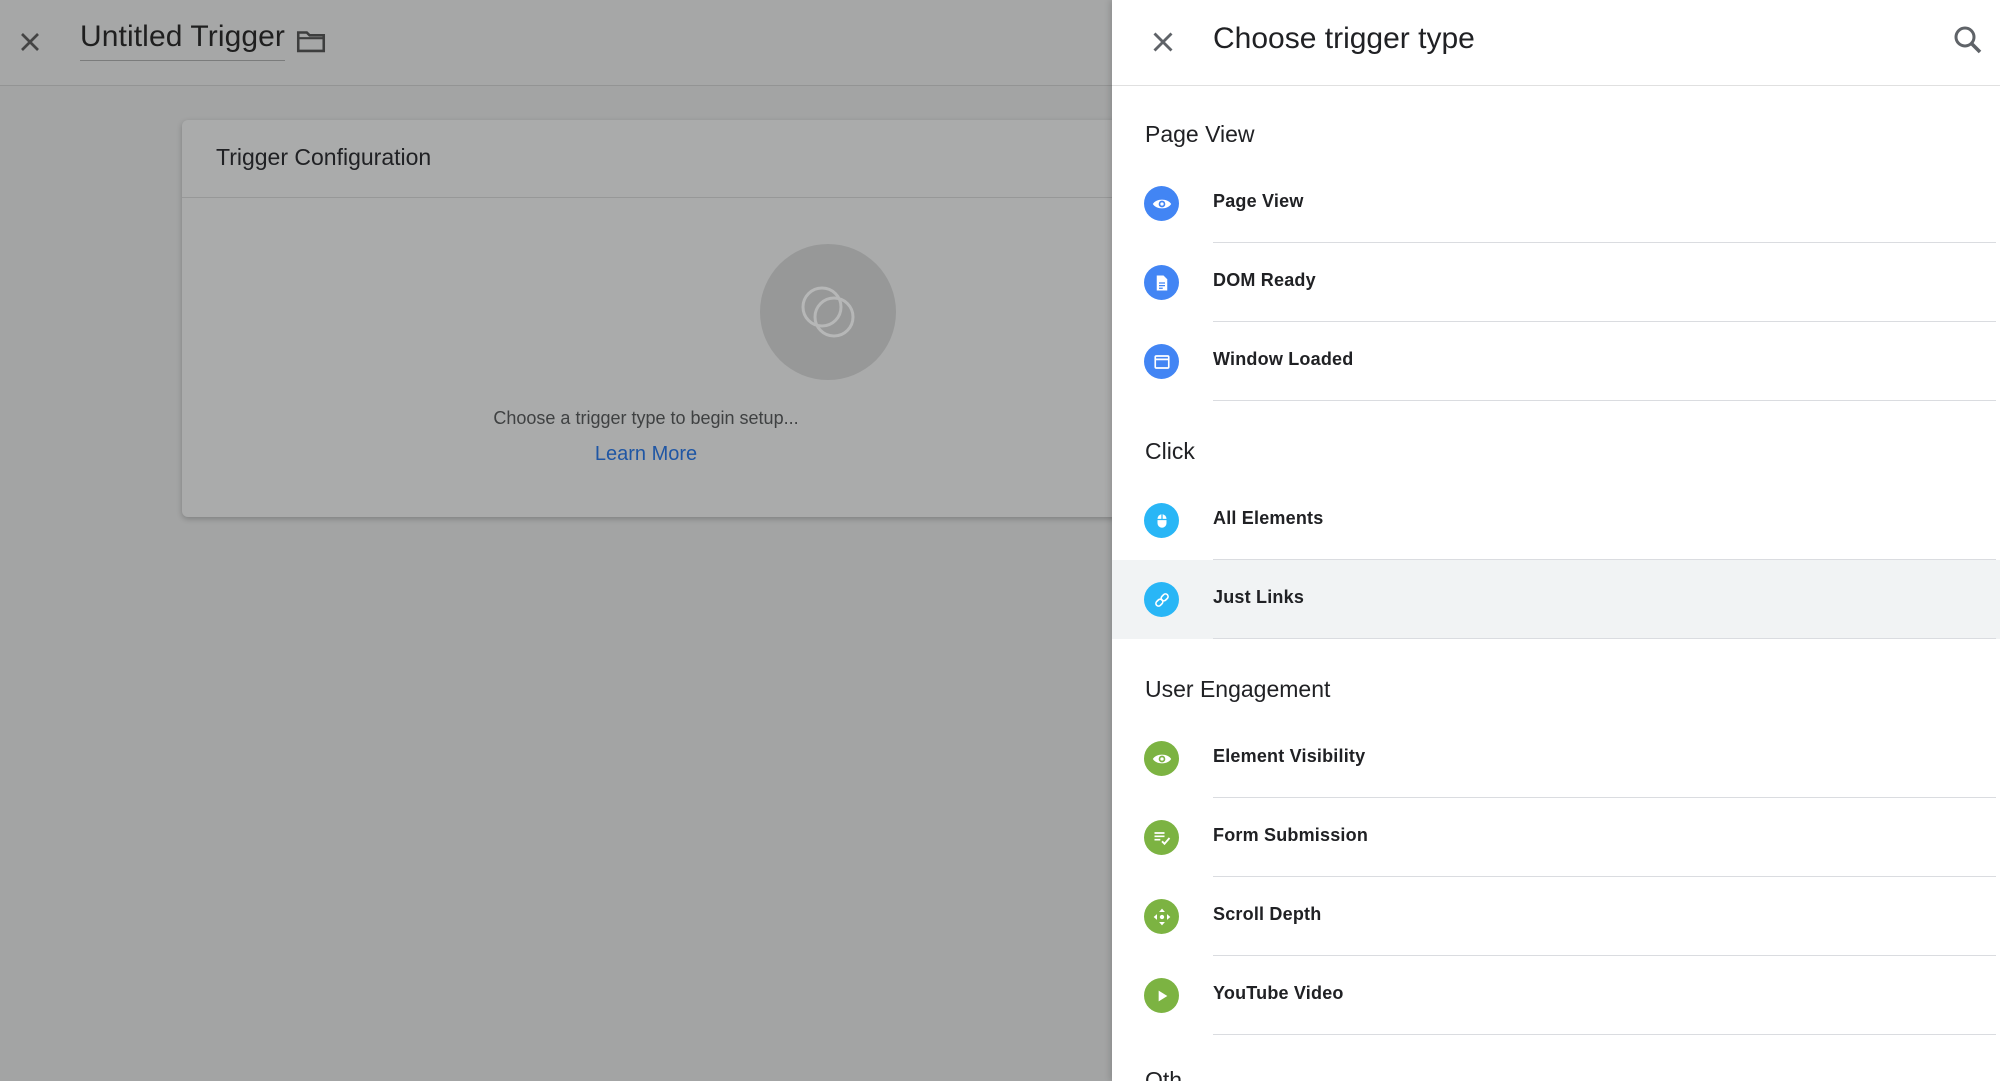 This screenshot has width=2000, height=1081. Describe the element at coordinates (1283, 359) in the screenshot. I see `trigger-option-label: Window Loaded` at that location.